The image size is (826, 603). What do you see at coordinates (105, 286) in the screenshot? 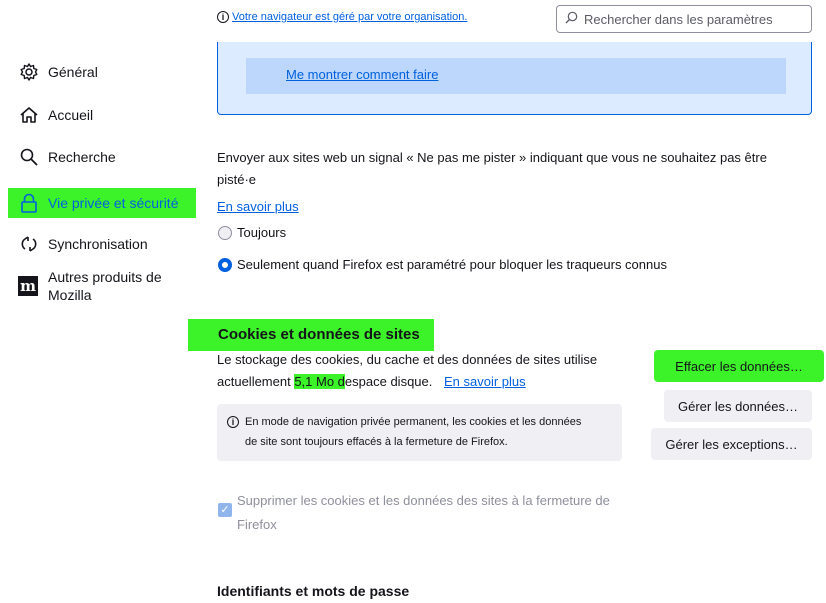
I see `sidebar-item-label: Autres produits de Mozilla` at bounding box center [105, 286].